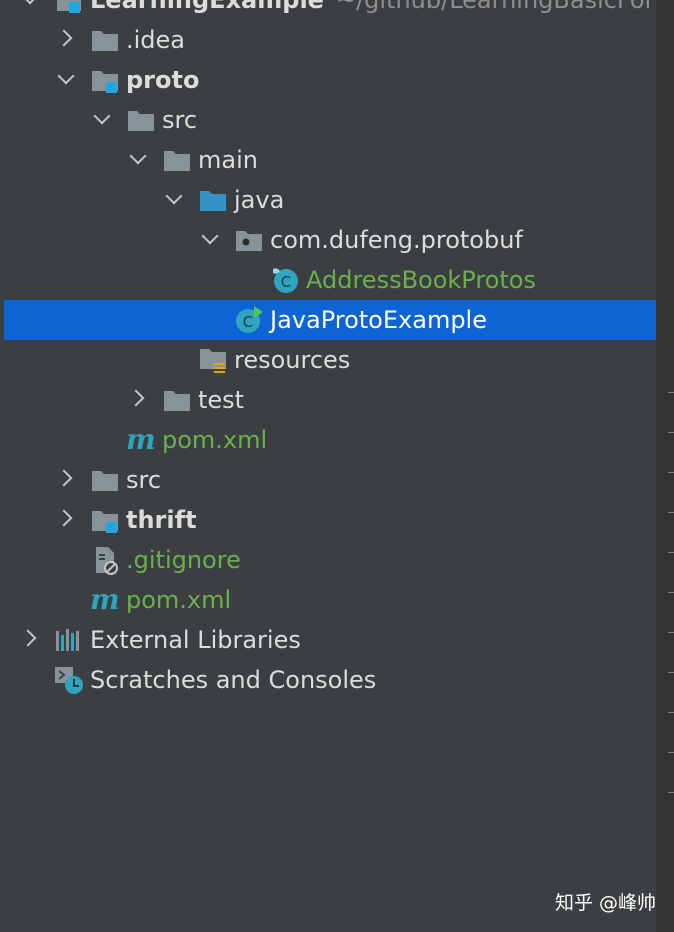 This screenshot has width=674, height=932. What do you see at coordinates (421, 280) in the screenshot?
I see `tree-item-label: AddressBookProtos` at bounding box center [421, 280].